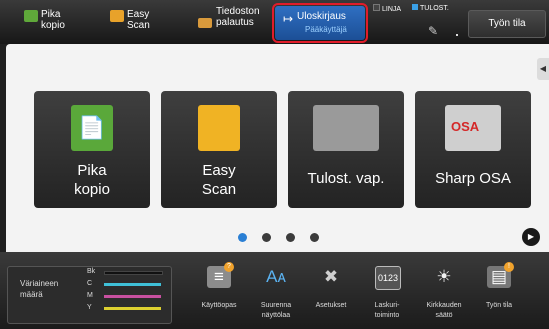  What do you see at coordinates (138, 20) in the screenshot?
I see `shortcut-label: Easy Scan` at bounding box center [138, 20].